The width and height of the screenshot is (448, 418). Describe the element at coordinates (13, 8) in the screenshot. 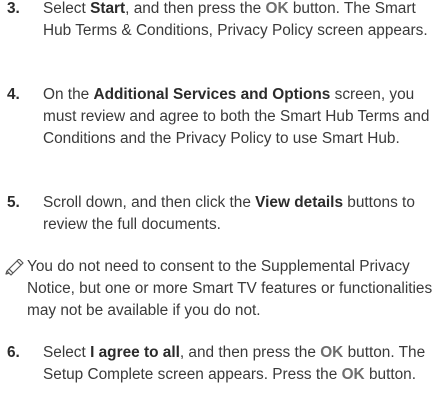

I see `step-number: 3.` at that location.